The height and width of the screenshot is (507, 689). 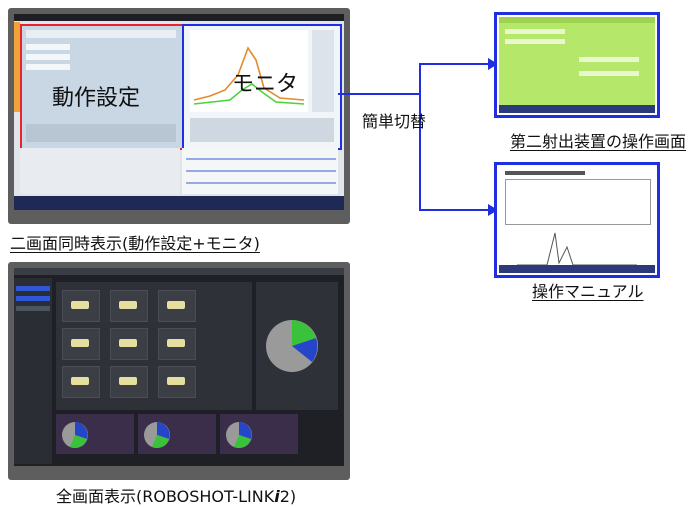 What do you see at coordinates (588, 291) in the screenshot?
I see `manual-caption: 操作マニュアル` at bounding box center [588, 291].